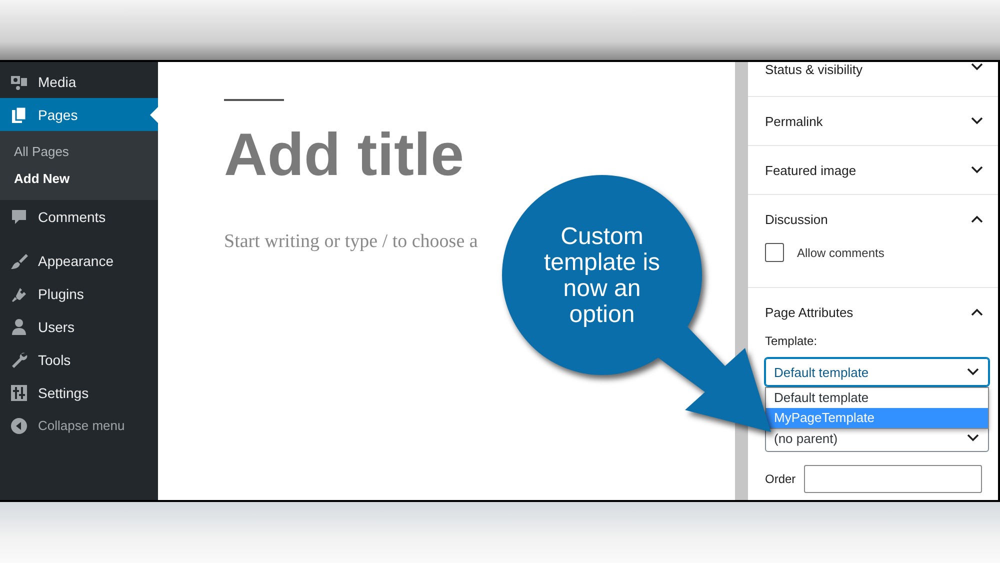  What do you see at coordinates (19, 115) in the screenshot?
I see `pages-icon` at bounding box center [19, 115].